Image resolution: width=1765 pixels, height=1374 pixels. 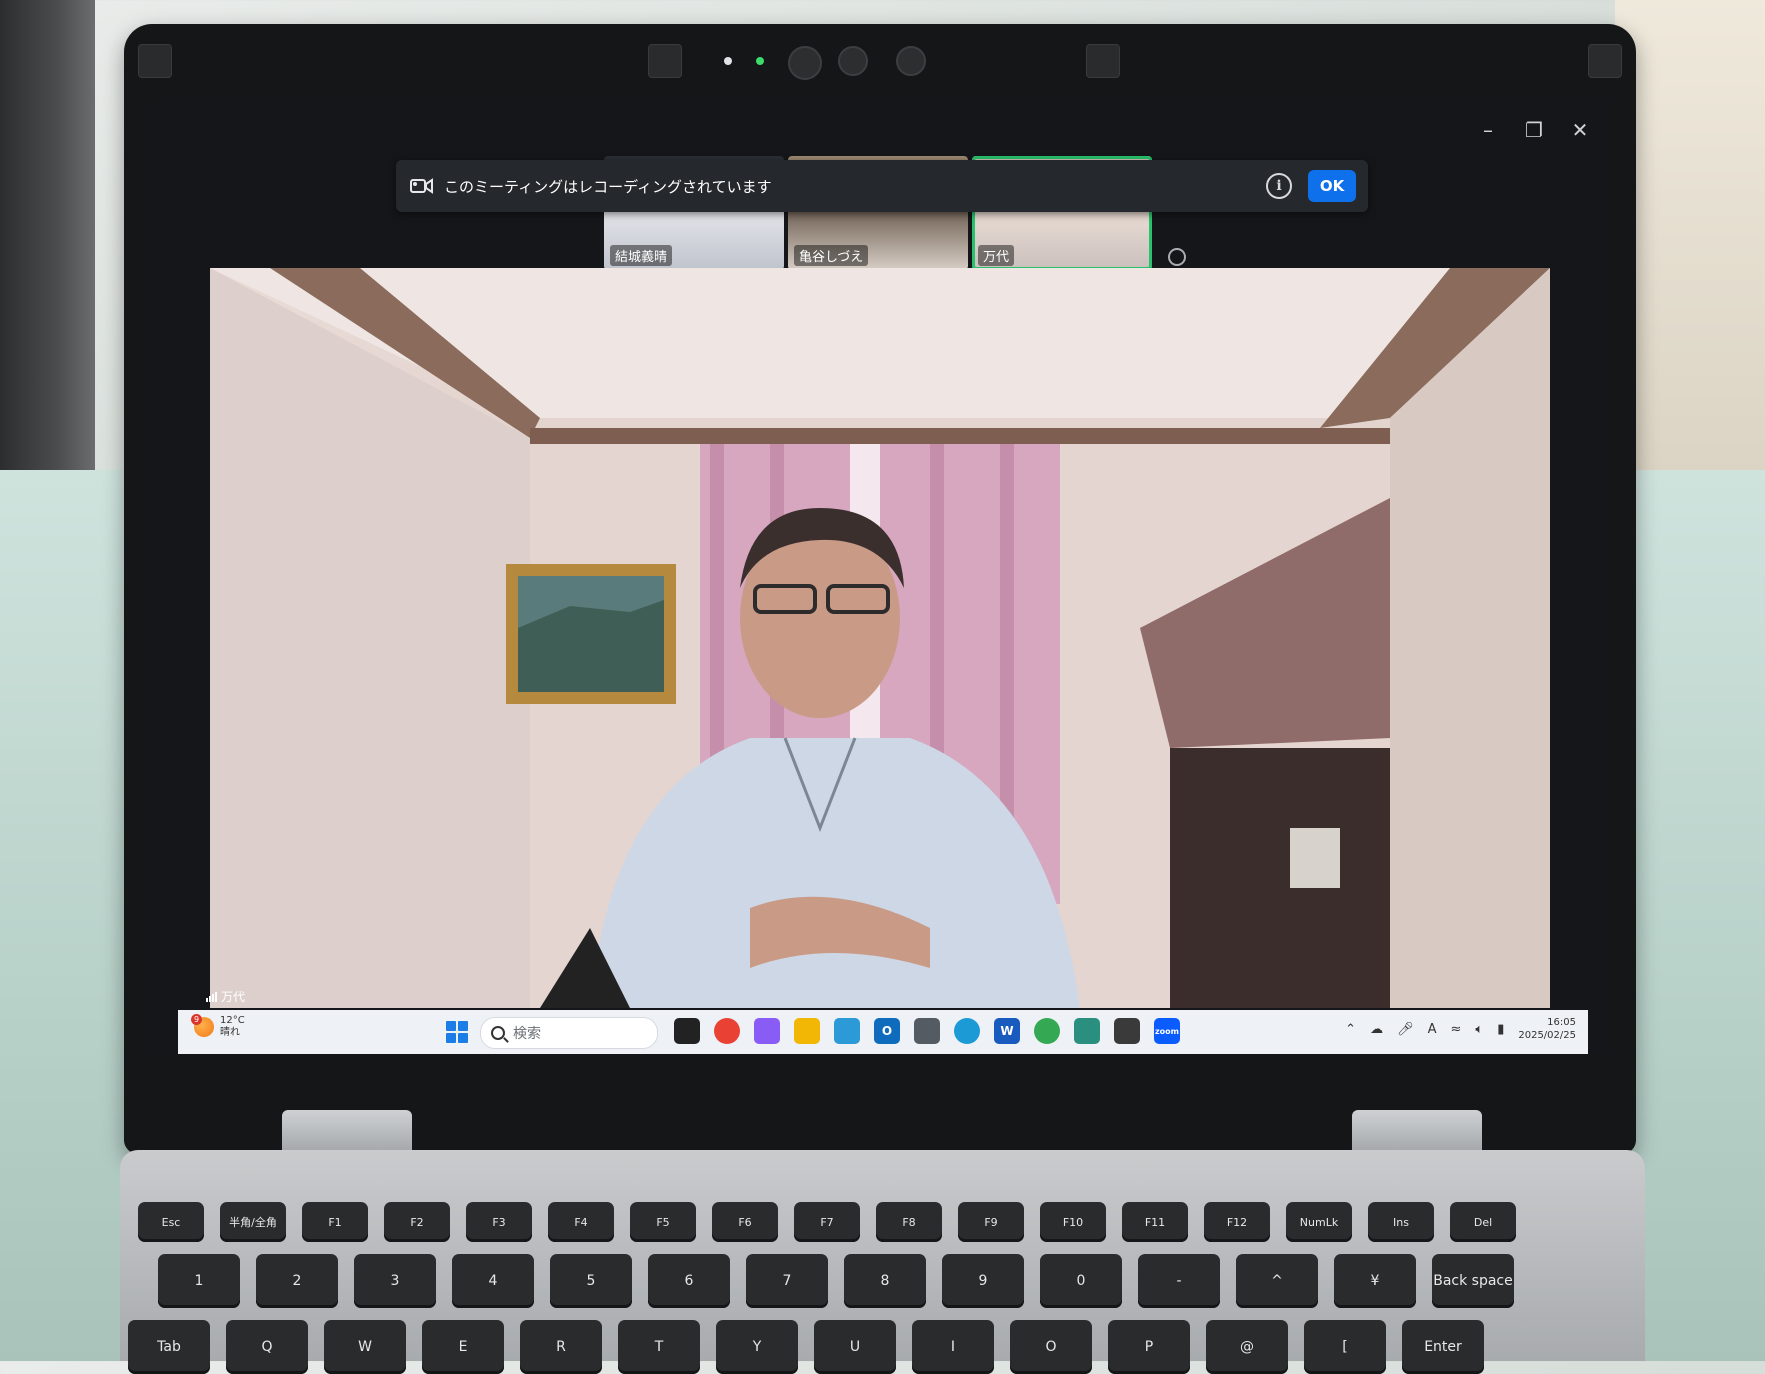 What do you see at coordinates (1350, 1029) in the screenshot?
I see `chevron-up-icon: ⌃` at bounding box center [1350, 1029].